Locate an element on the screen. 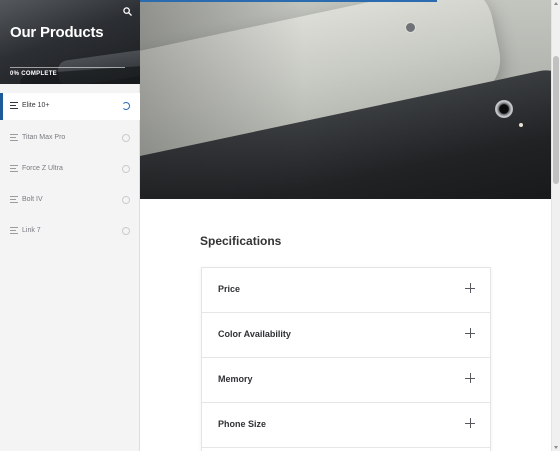  accordion-item-memory: Memory is located at coordinates (346, 380).